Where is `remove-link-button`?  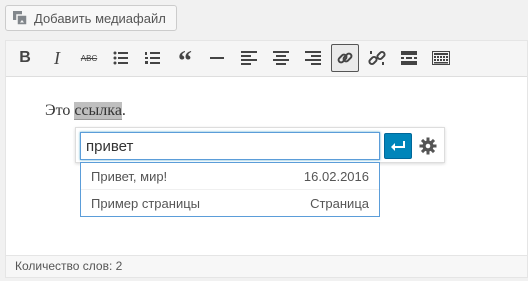
remove-link-button is located at coordinates (377, 58).